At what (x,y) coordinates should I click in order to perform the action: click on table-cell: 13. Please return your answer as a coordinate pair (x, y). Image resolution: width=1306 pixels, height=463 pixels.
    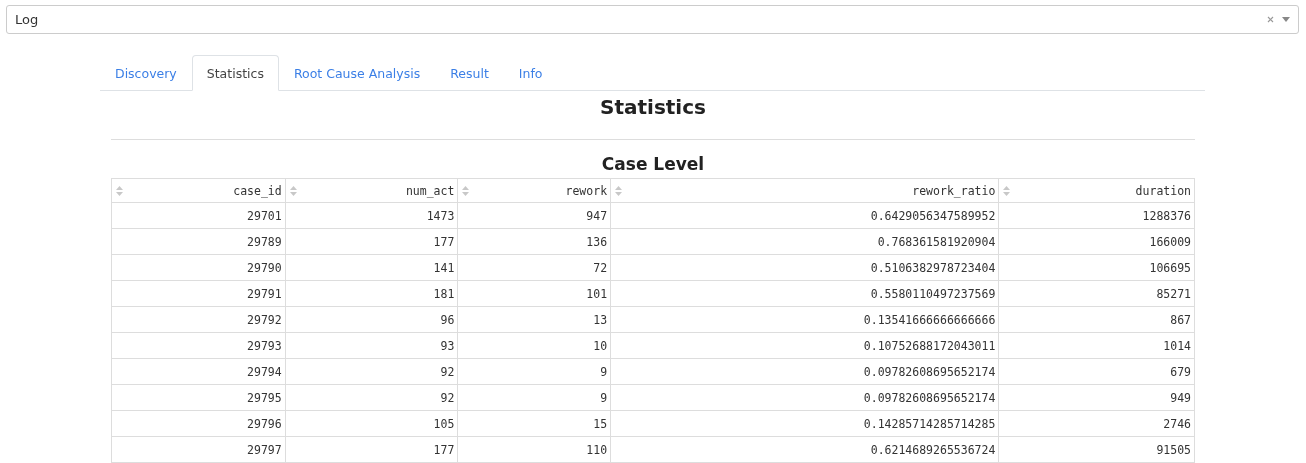
    Looking at the image, I should click on (535, 319).